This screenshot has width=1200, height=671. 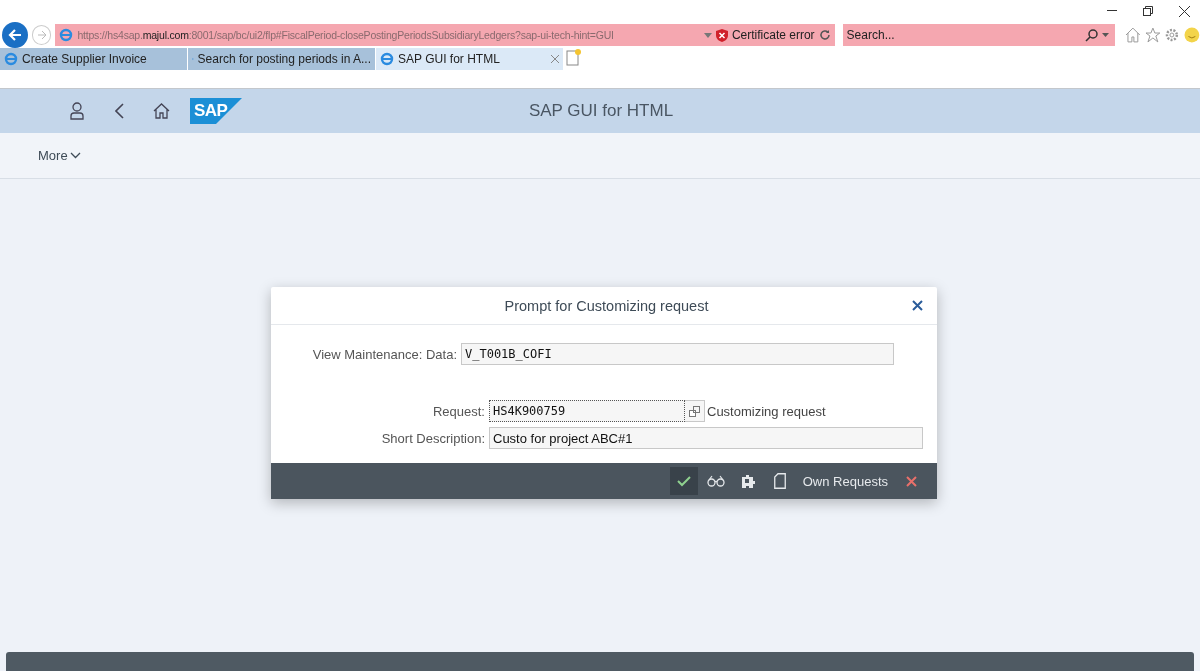 What do you see at coordinates (779, 481) in the screenshot?
I see `document-icon` at bounding box center [779, 481].